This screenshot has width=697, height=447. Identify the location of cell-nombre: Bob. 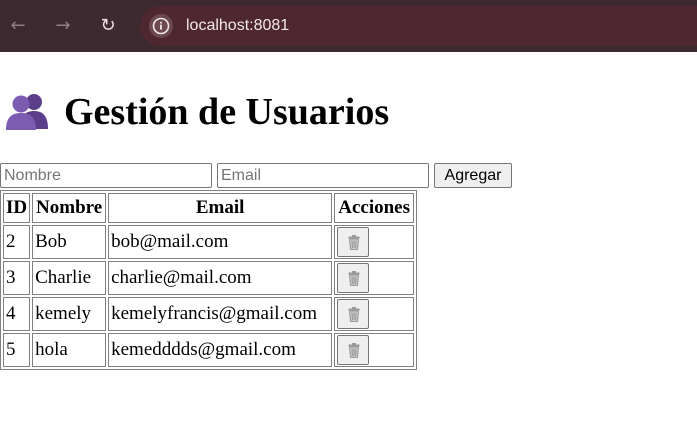
(69, 242).